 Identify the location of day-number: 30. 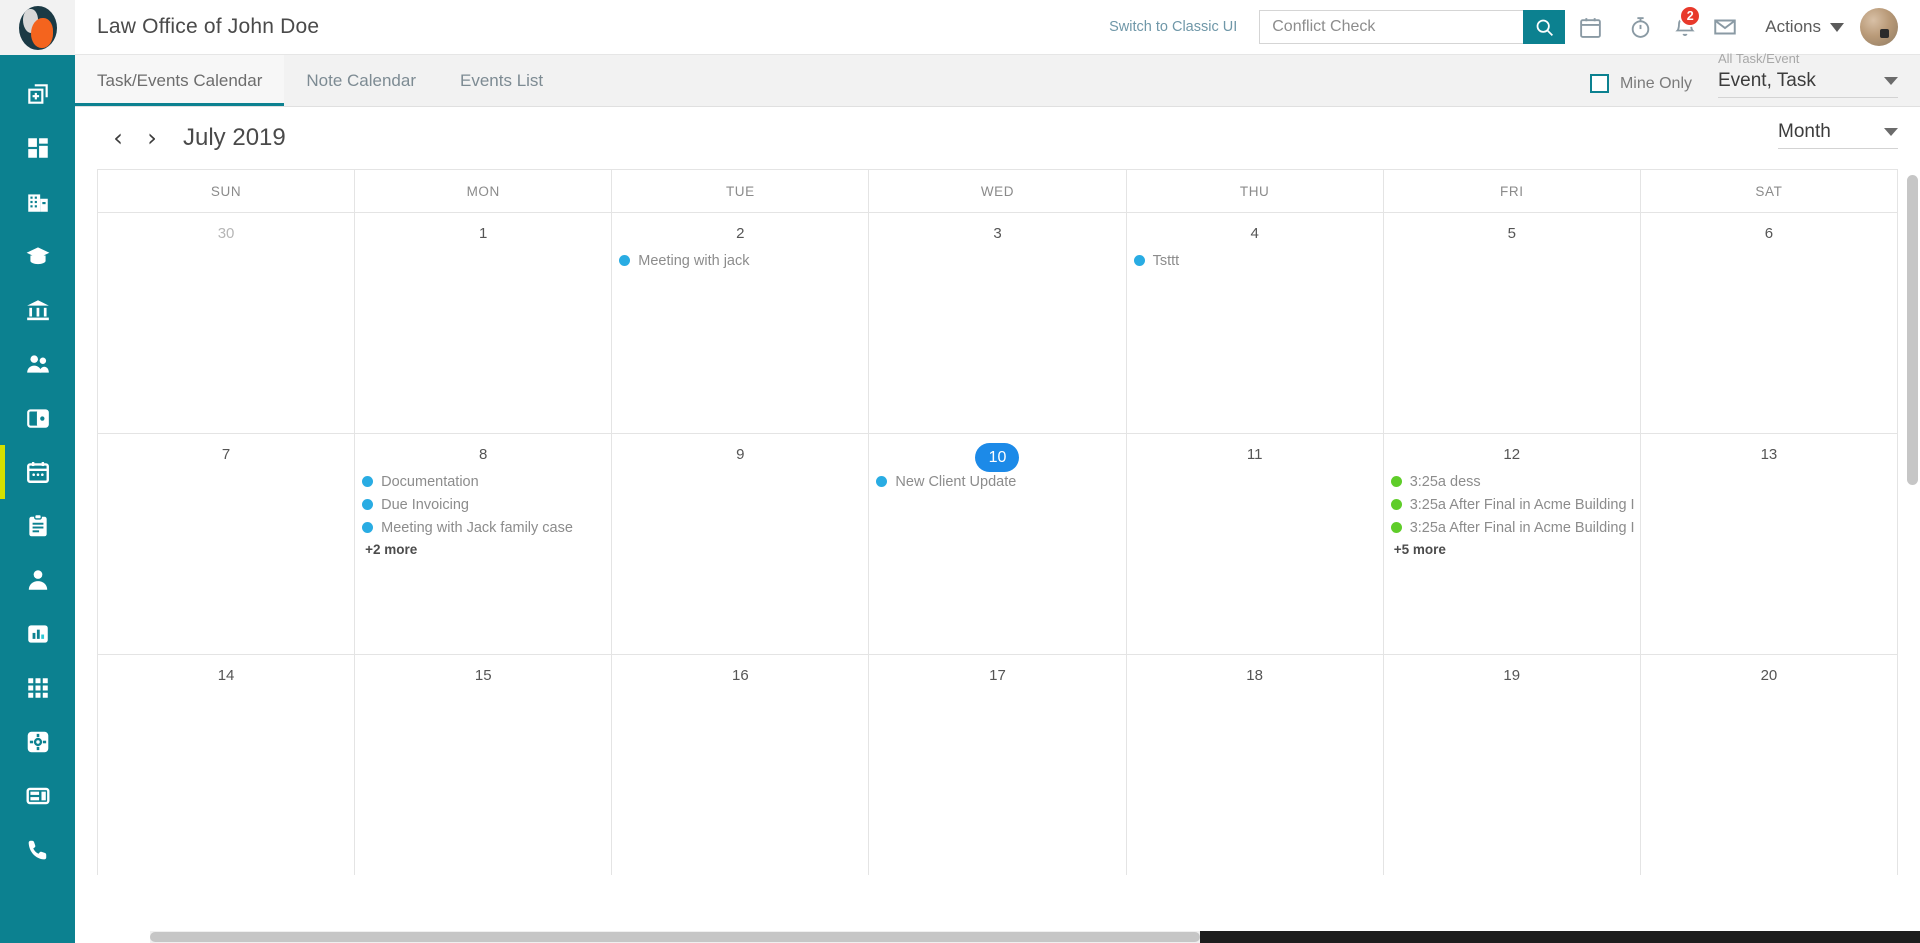
(226, 234).